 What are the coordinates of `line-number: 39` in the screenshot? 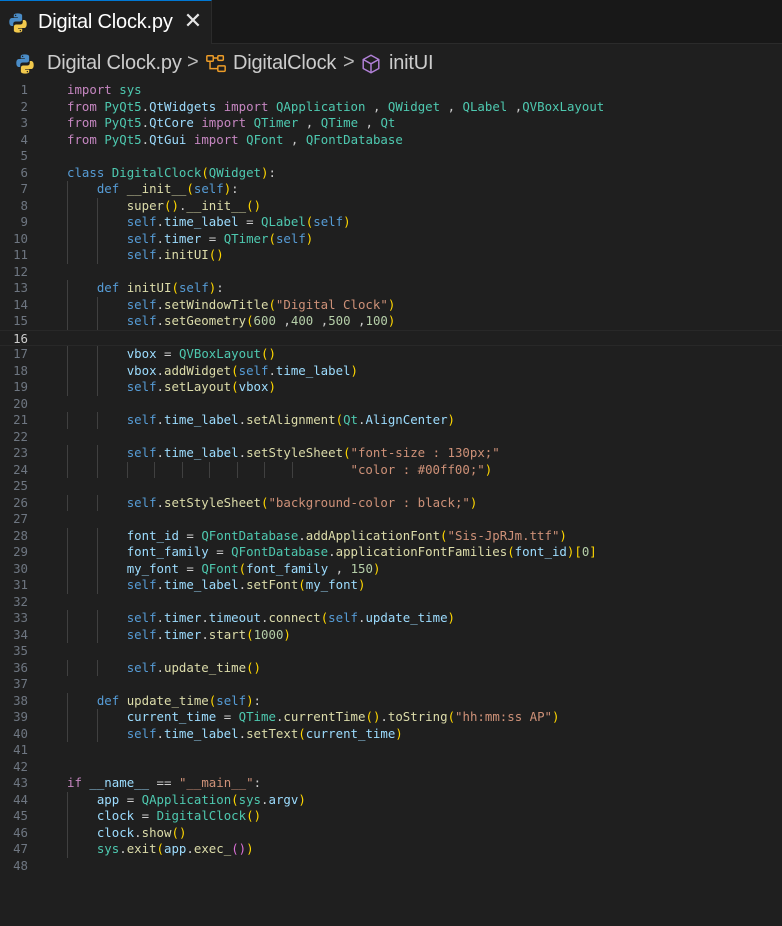 It's located at (20, 716).